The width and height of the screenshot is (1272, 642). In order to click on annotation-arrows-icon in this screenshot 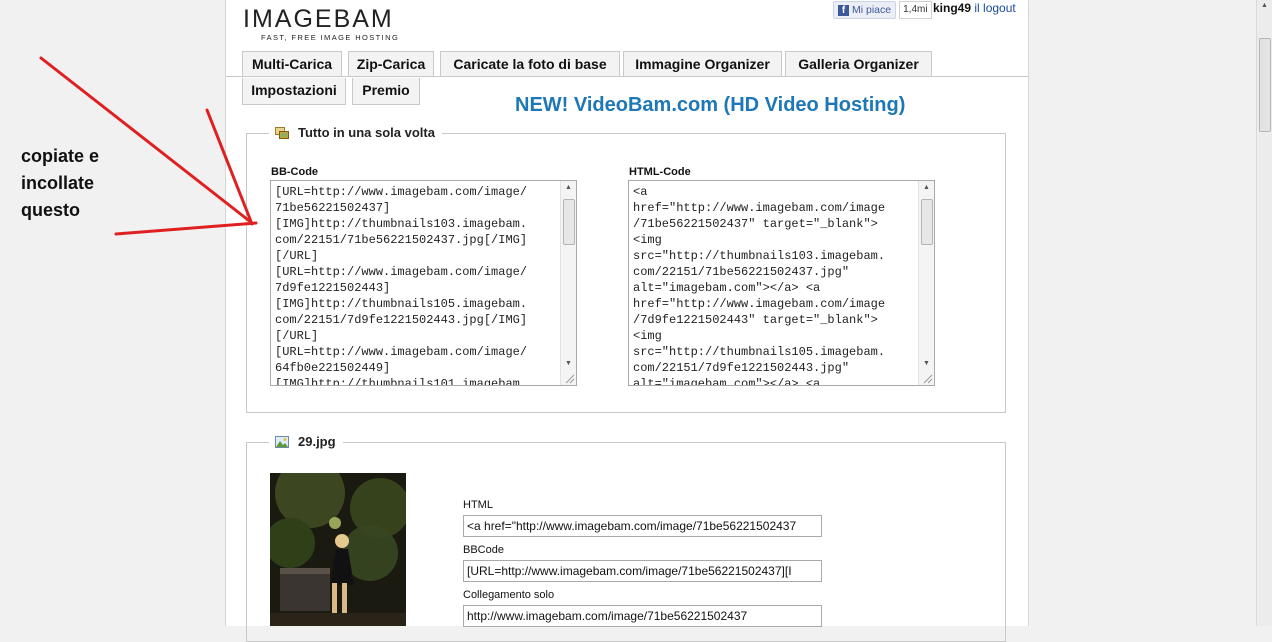, I will do `click(148, 146)`.